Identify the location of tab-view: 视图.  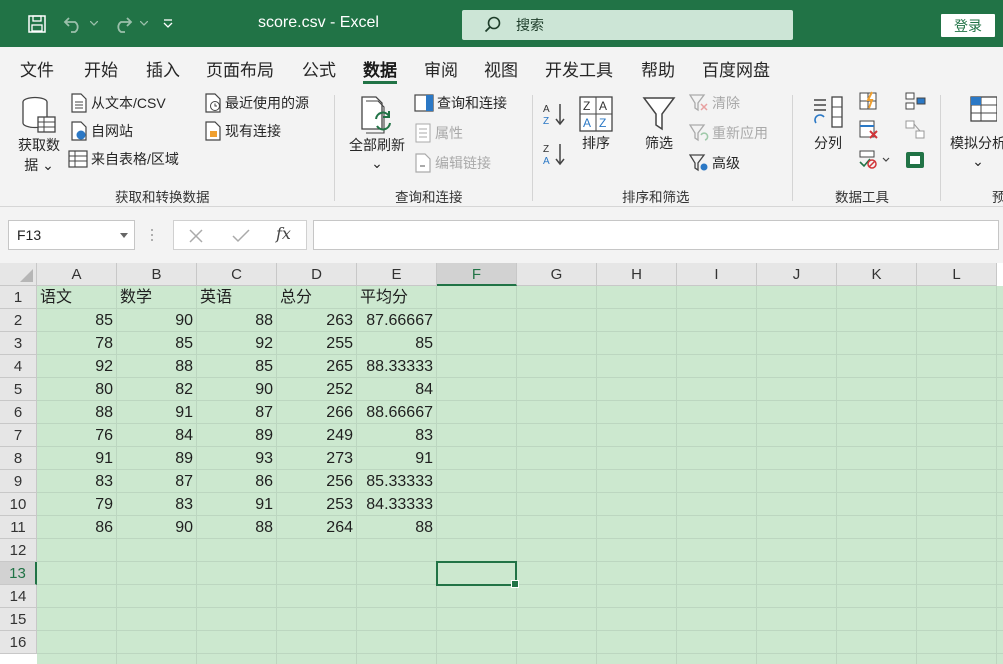
(501, 69).